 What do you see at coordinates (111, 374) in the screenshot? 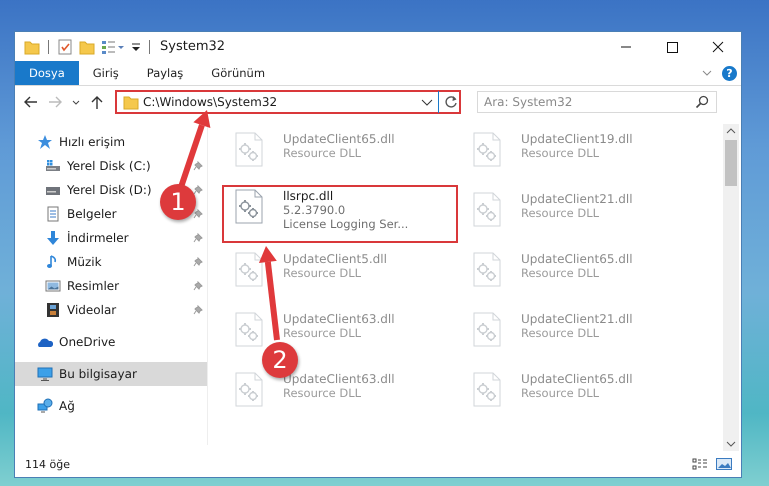
I see `sidebar-item: Bu bilgisayar` at bounding box center [111, 374].